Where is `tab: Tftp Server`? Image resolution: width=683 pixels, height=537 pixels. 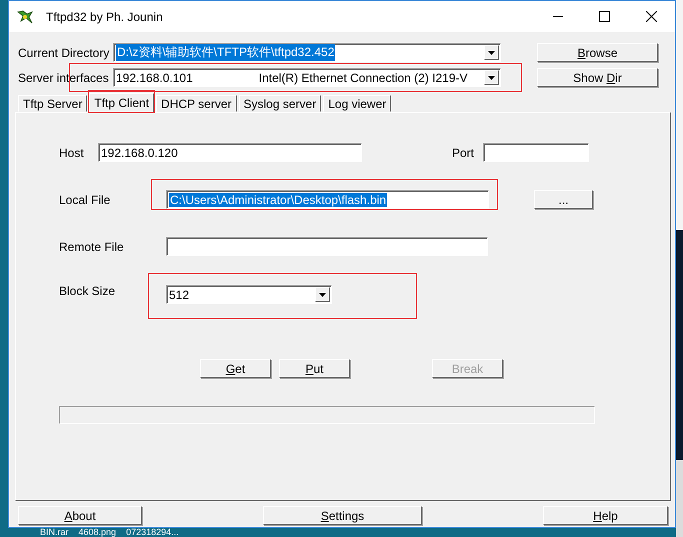 tab: Tftp Server is located at coordinates (53, 103).